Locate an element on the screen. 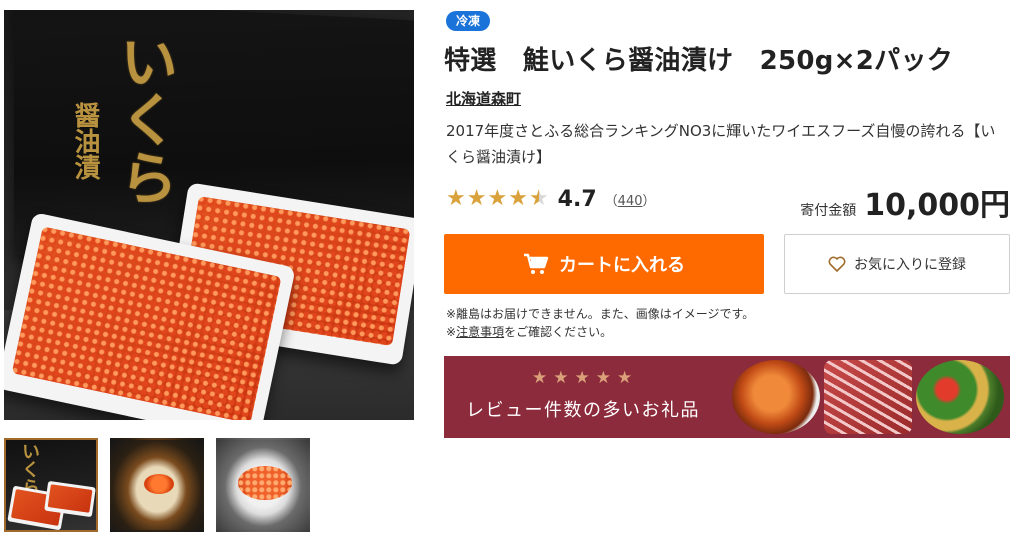 The image size is (1024, 548). thumbnail-plate is located at coordinates (263, 485).